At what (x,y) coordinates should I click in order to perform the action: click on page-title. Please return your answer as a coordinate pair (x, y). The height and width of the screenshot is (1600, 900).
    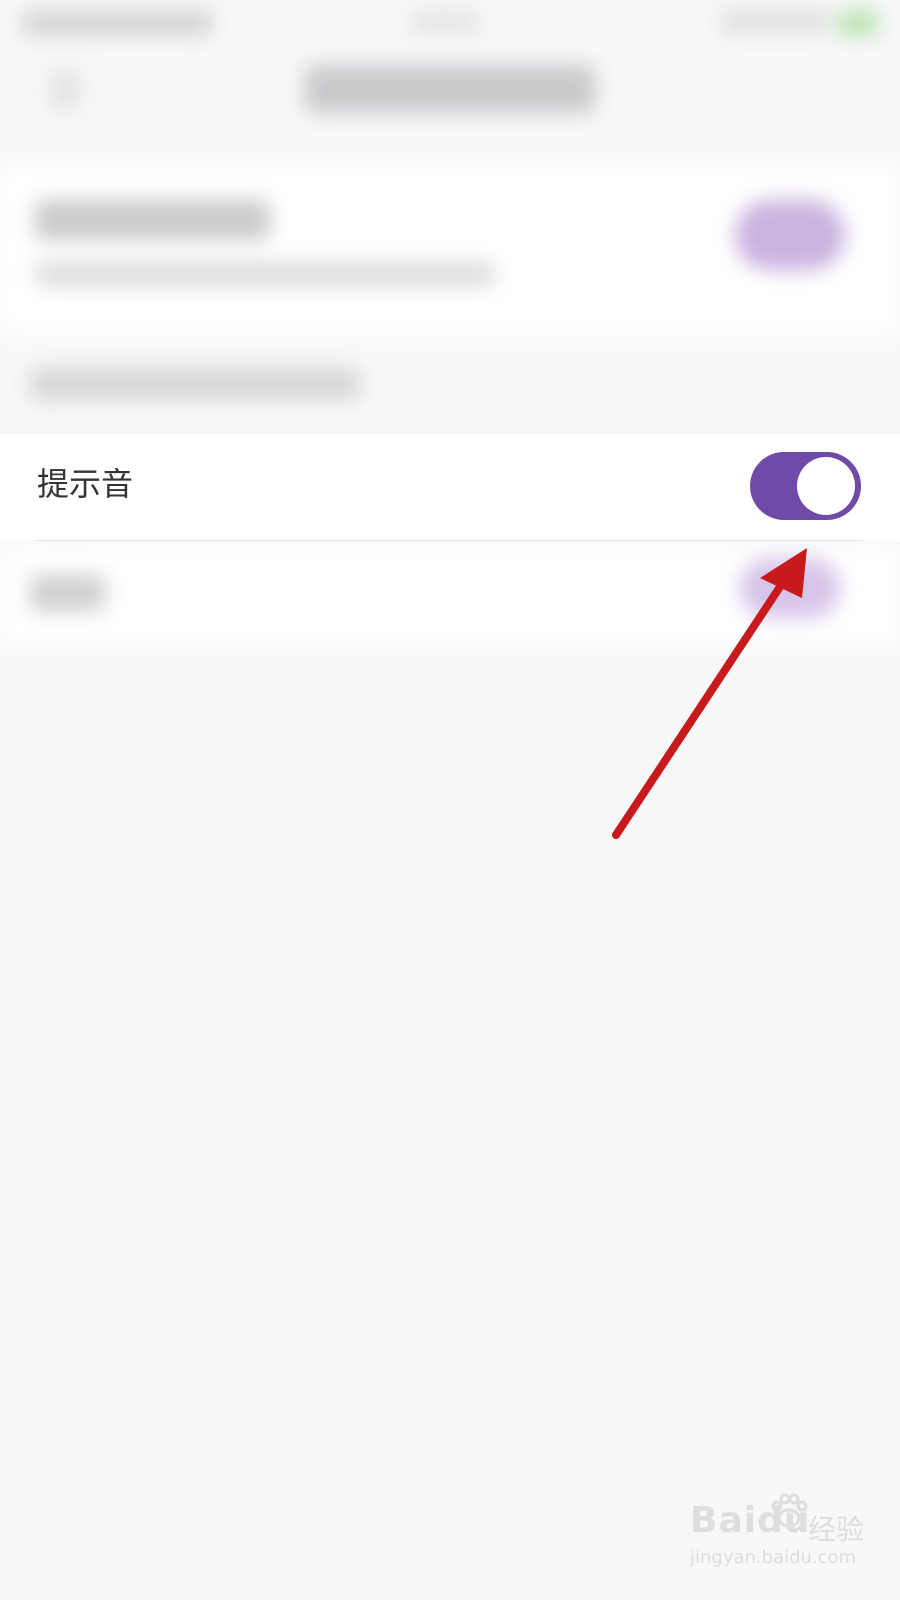
    Looking at the image, I should click on (450, 89).